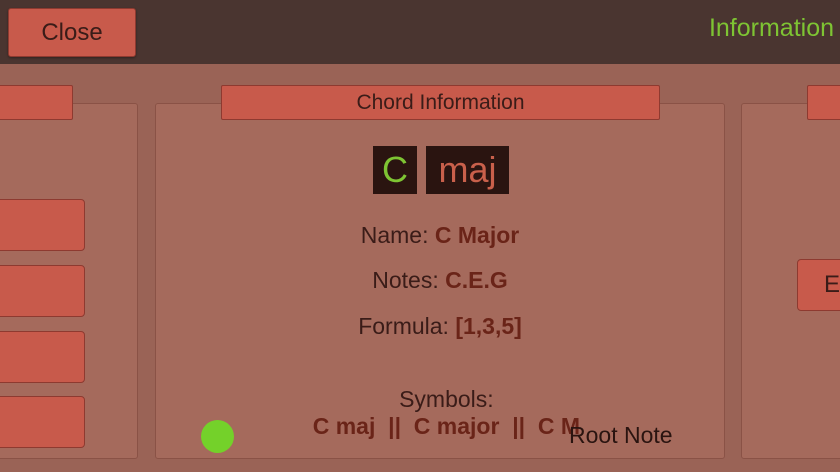 This screenshot has width=840, height=472. Describe the element at coordinates (621, 435) in the screenshot. I see `root-note-label: Root Note` at that location.